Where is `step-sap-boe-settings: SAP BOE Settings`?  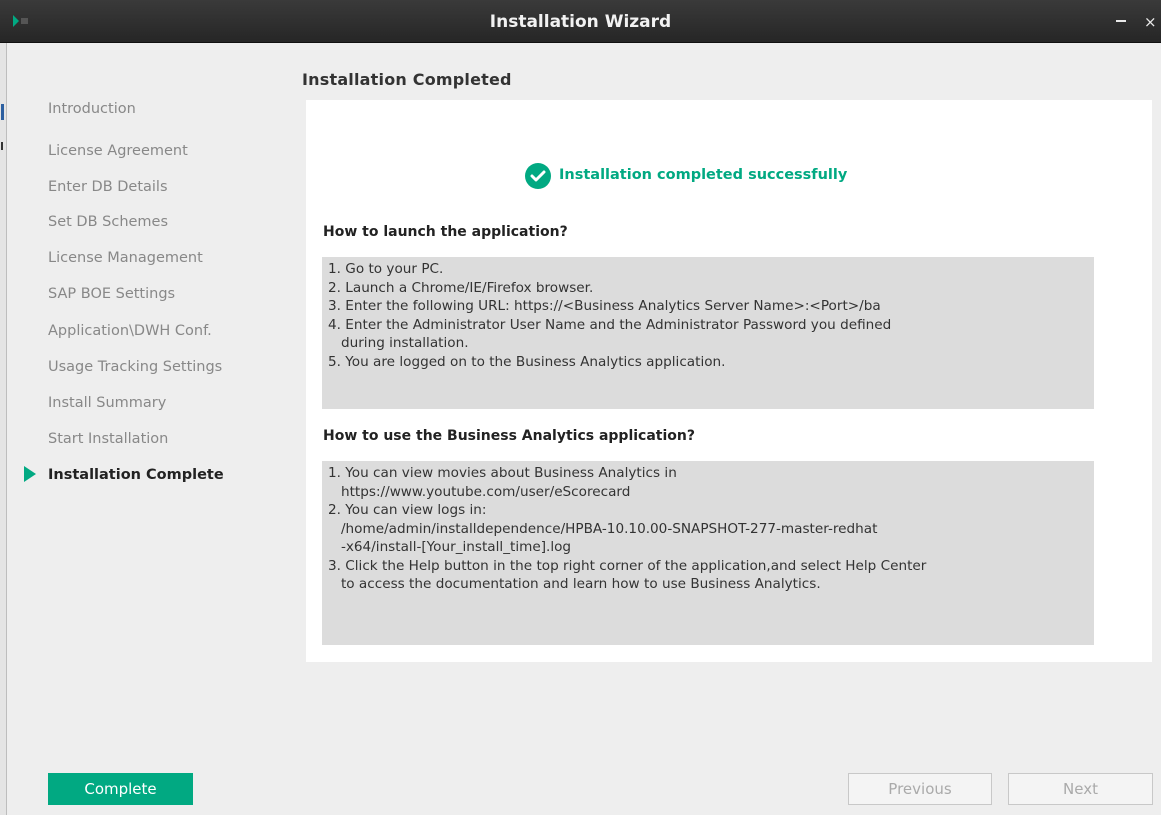
step-sap-boe-settings: SAP BOE Settings is located at coordinates (112, 294).